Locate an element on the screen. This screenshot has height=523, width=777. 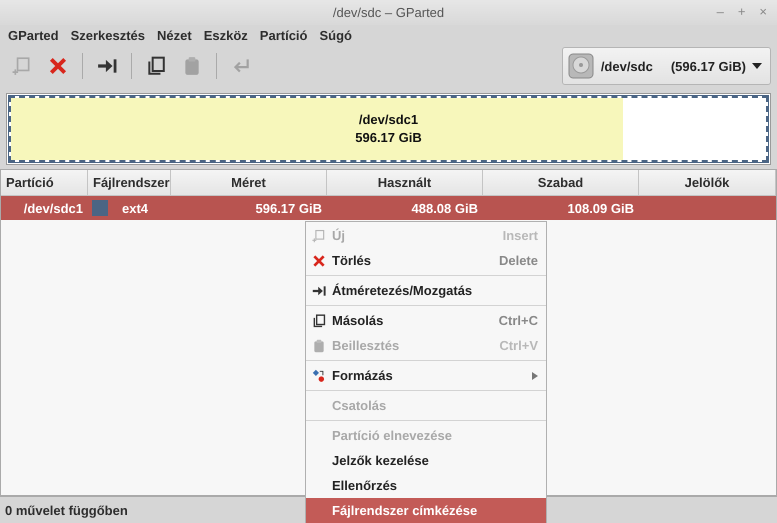
menu-item: Eszköz is located at coordinates (226, 35).